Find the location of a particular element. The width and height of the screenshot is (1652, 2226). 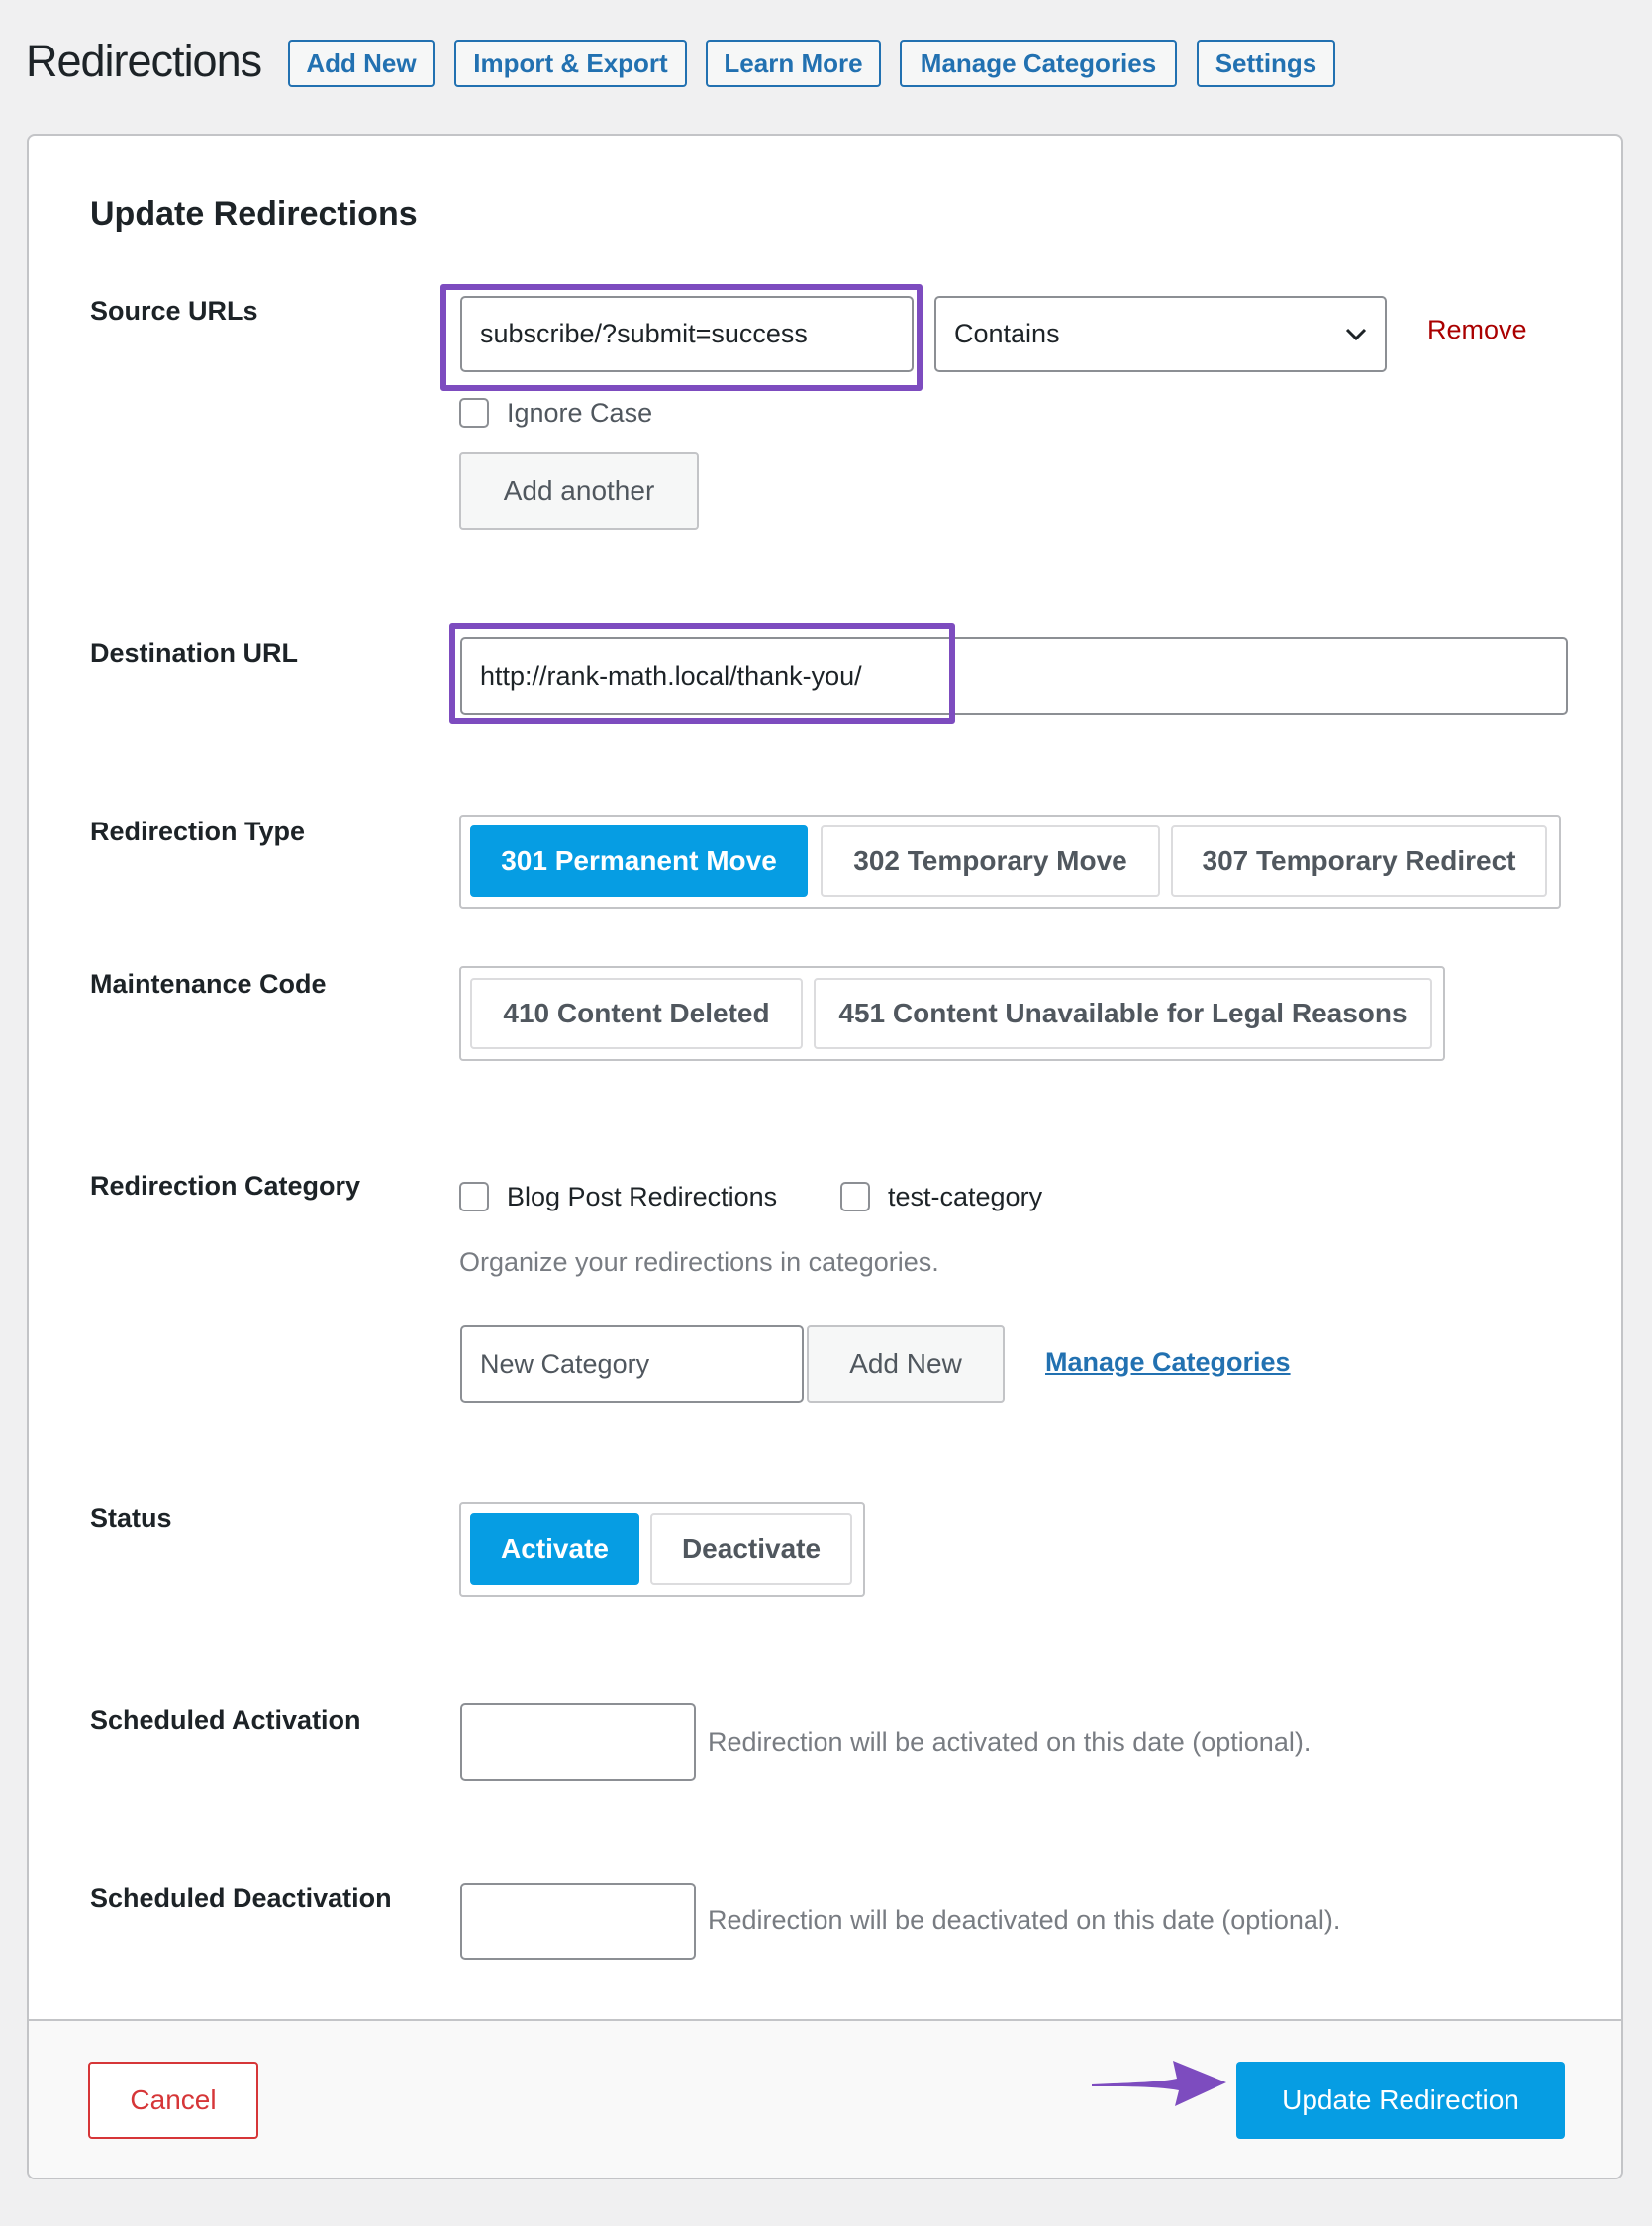

category-label: Blog Post Redirections is located at coordinates (642, 1197).